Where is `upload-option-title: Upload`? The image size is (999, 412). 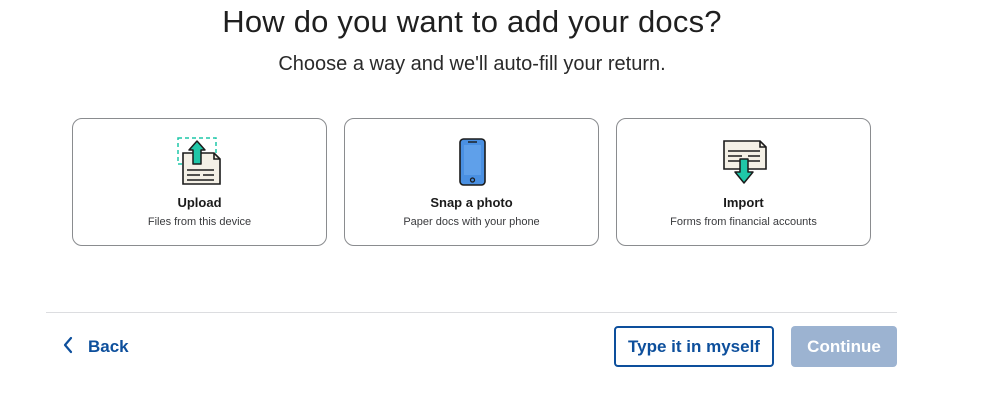 upload-option-title: Upload is located at coordinates (199, 202).